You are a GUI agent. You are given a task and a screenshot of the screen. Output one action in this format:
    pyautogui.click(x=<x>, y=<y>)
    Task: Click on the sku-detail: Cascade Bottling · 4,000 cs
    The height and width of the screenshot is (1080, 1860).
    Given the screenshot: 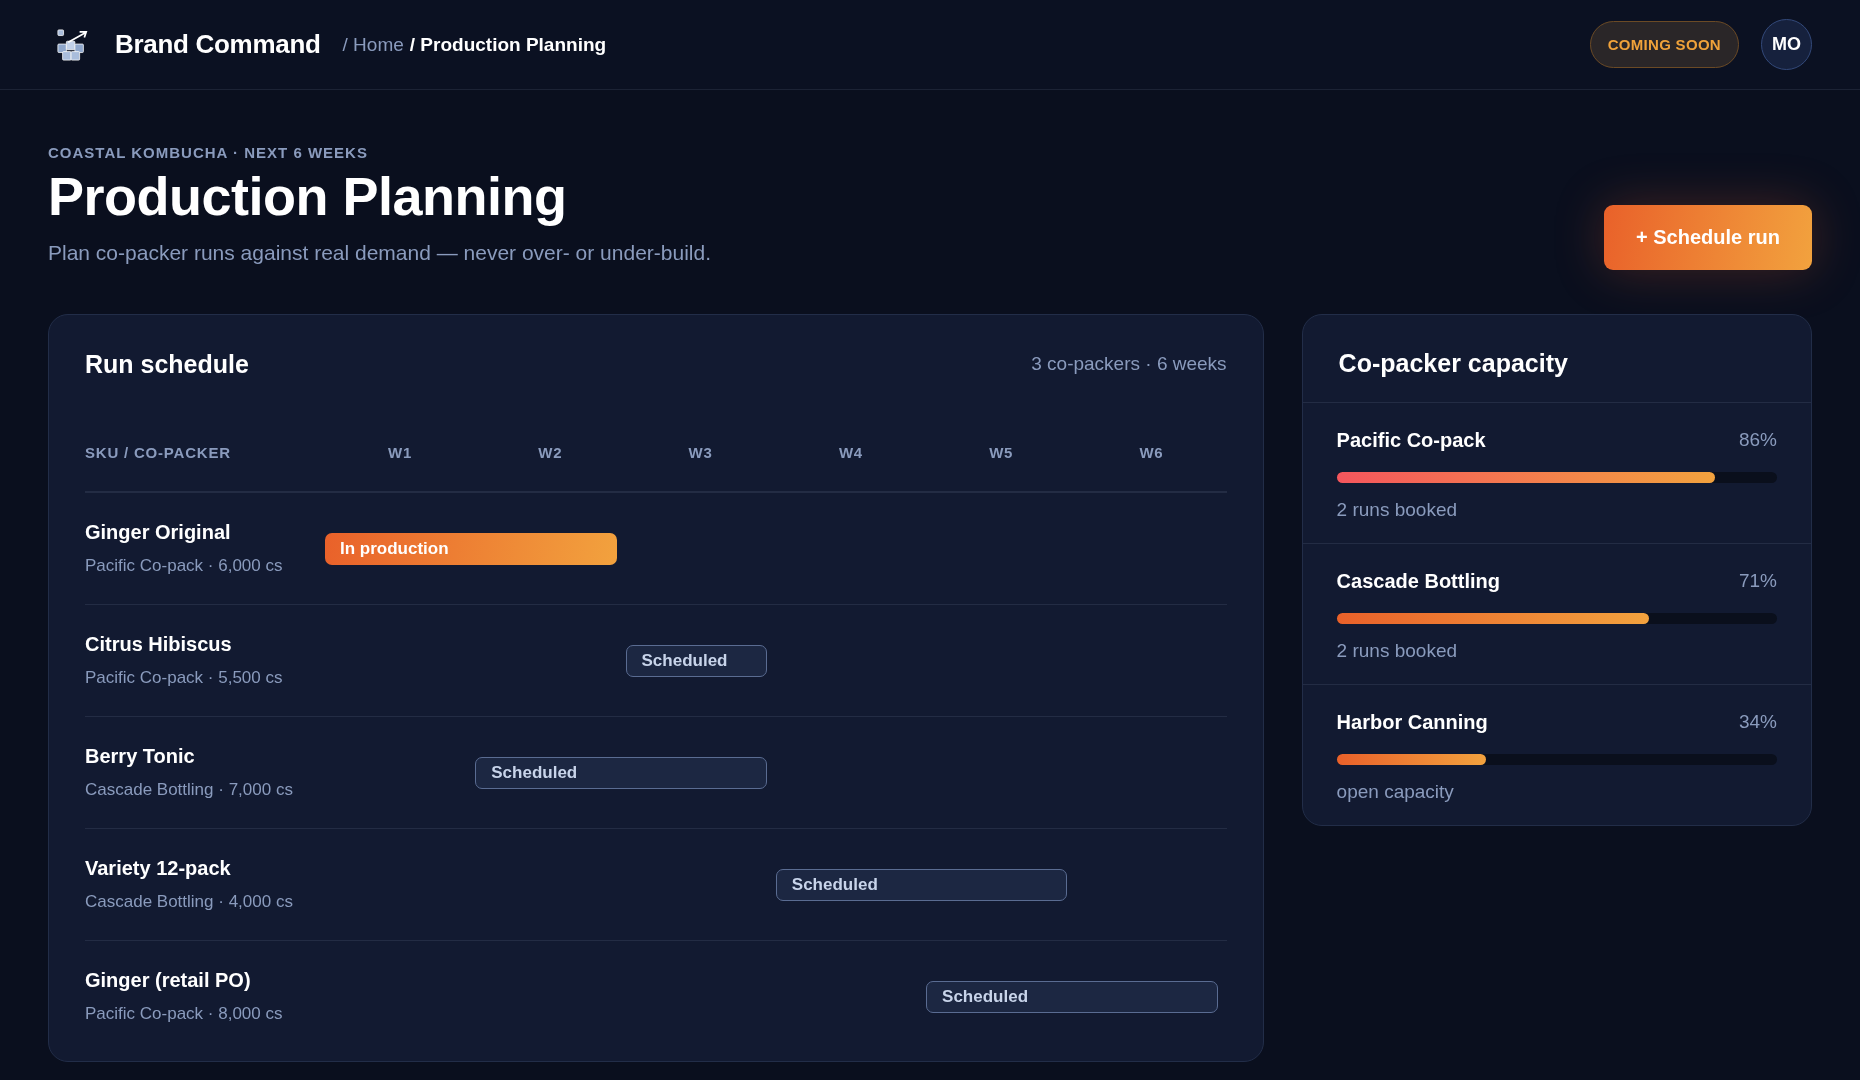 What is the action you would take?
    pyautogui.click(x=189, y=902)
    